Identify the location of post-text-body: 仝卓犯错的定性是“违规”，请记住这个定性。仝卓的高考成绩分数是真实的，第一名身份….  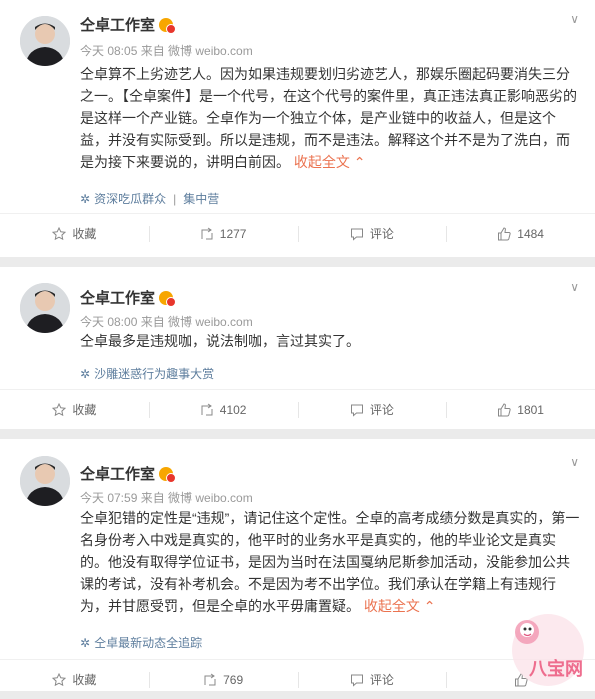
(330, 562).